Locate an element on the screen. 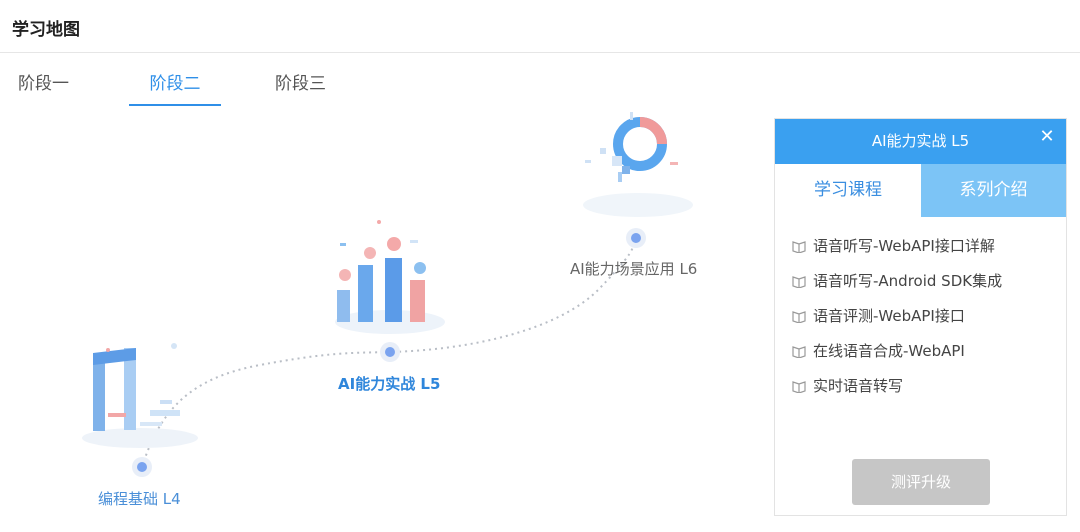 This screenshot has width=1080, height=532. tab-series-intro: 系列介绍 is located at coordinates (993, 190).